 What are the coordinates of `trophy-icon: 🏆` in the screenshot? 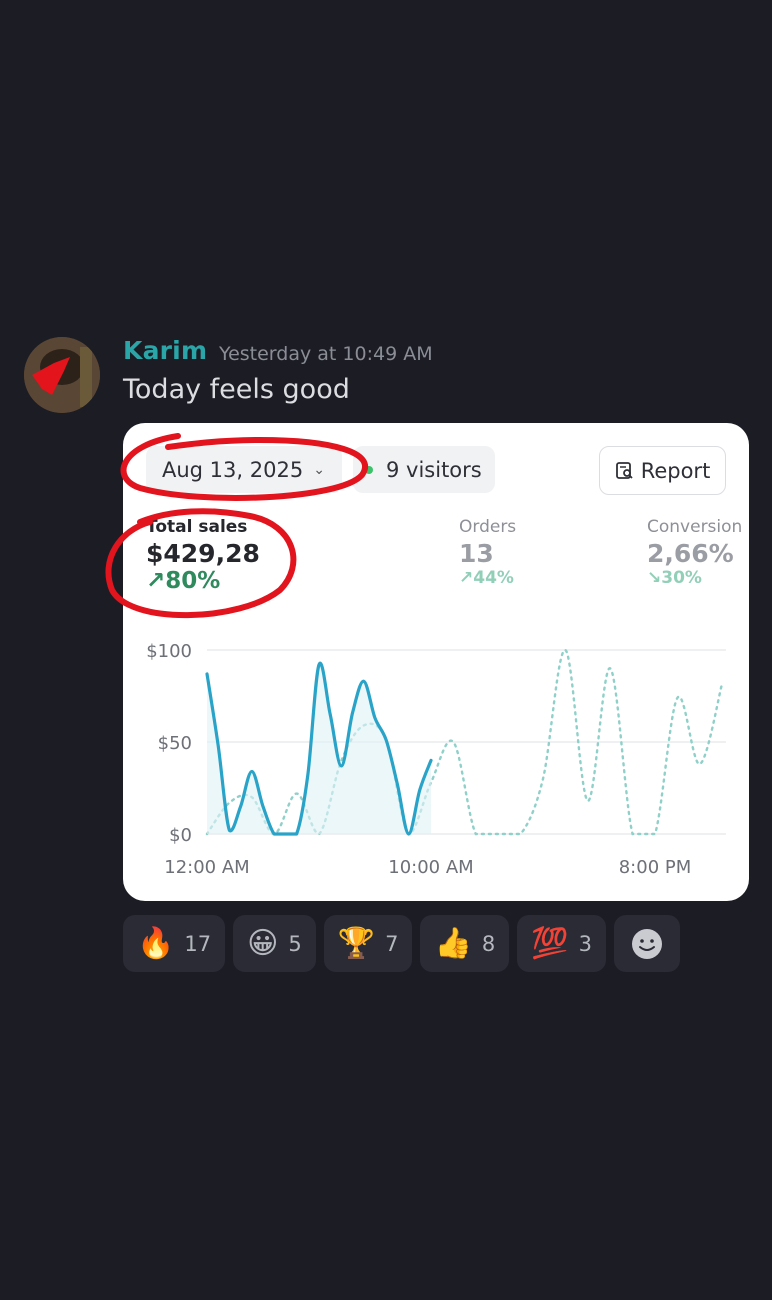 It's located at (356, 943).